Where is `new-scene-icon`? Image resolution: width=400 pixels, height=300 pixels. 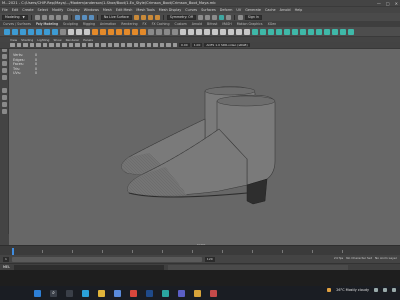
new-scene-icon is located at coordinates (37, 17).